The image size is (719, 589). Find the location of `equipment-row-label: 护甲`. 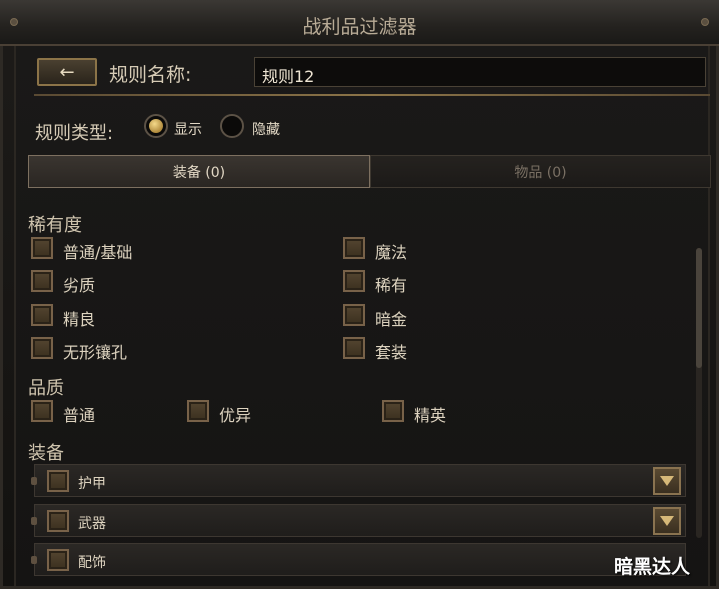

equipment-row-label: 护甲 is located at coordinates (92, 484).